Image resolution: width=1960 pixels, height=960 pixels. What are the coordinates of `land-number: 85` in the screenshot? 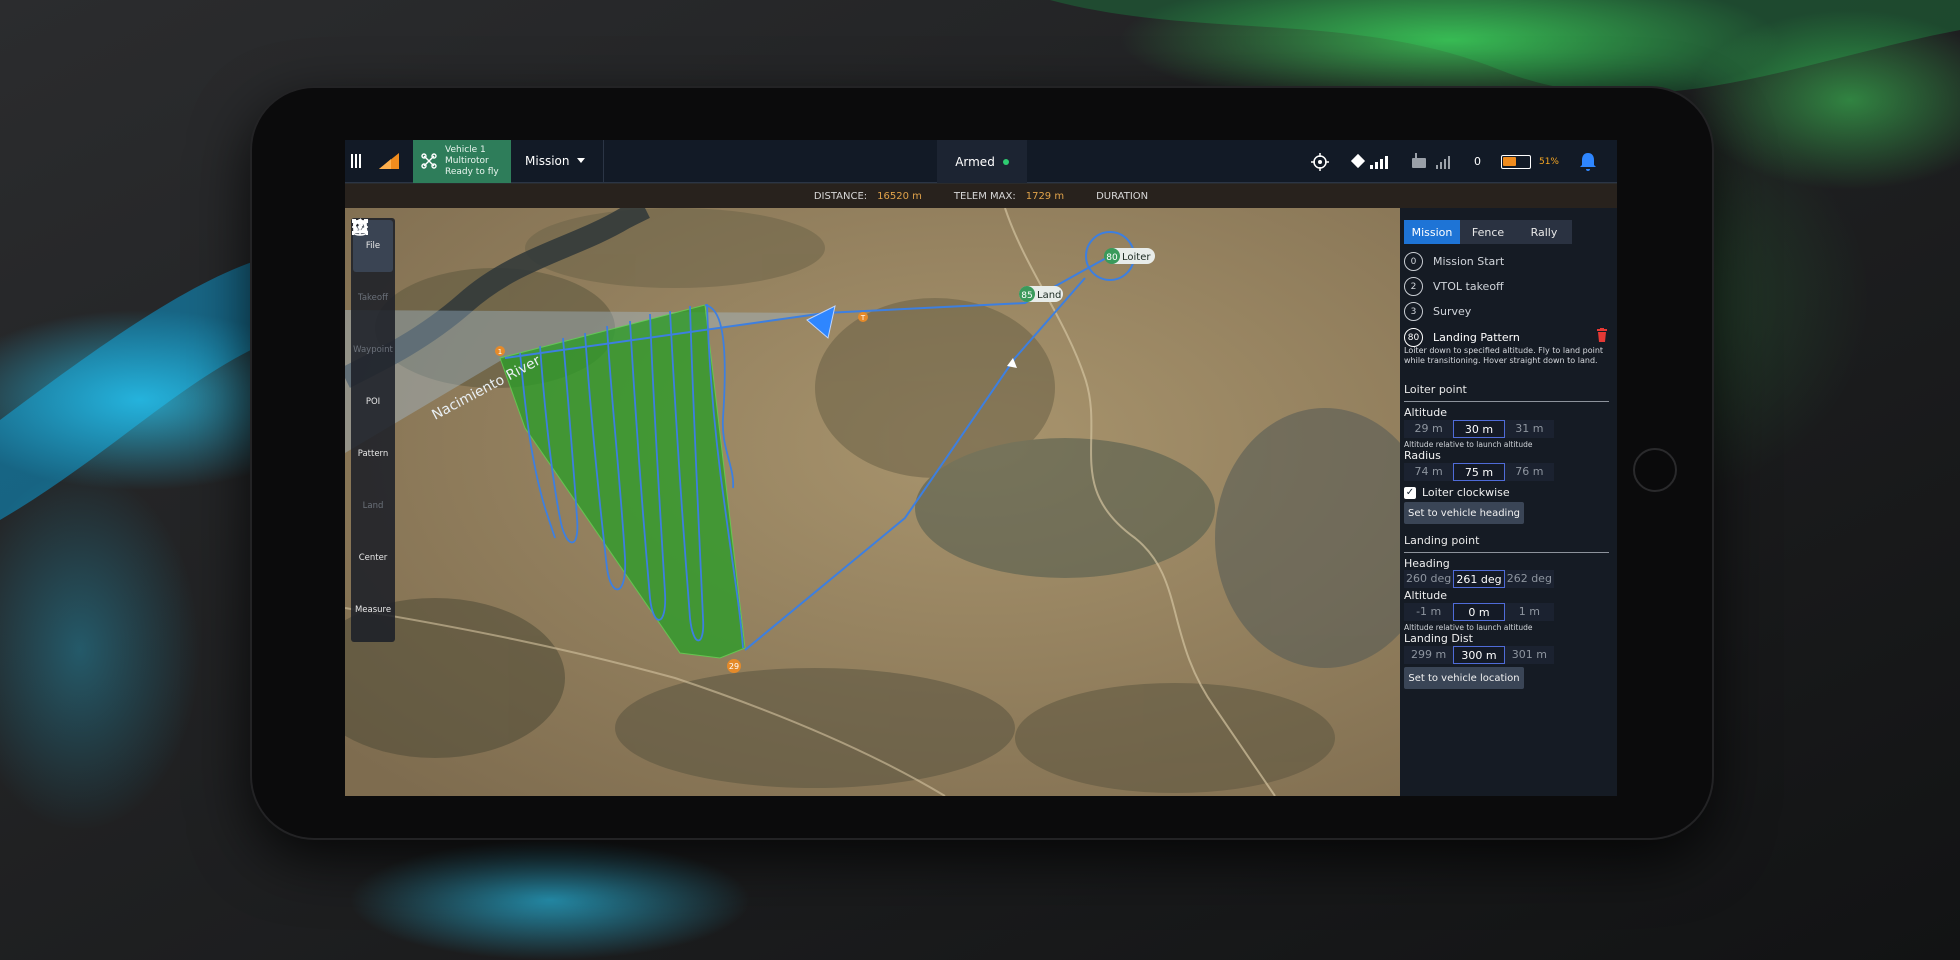 It's located at (1026, 296).